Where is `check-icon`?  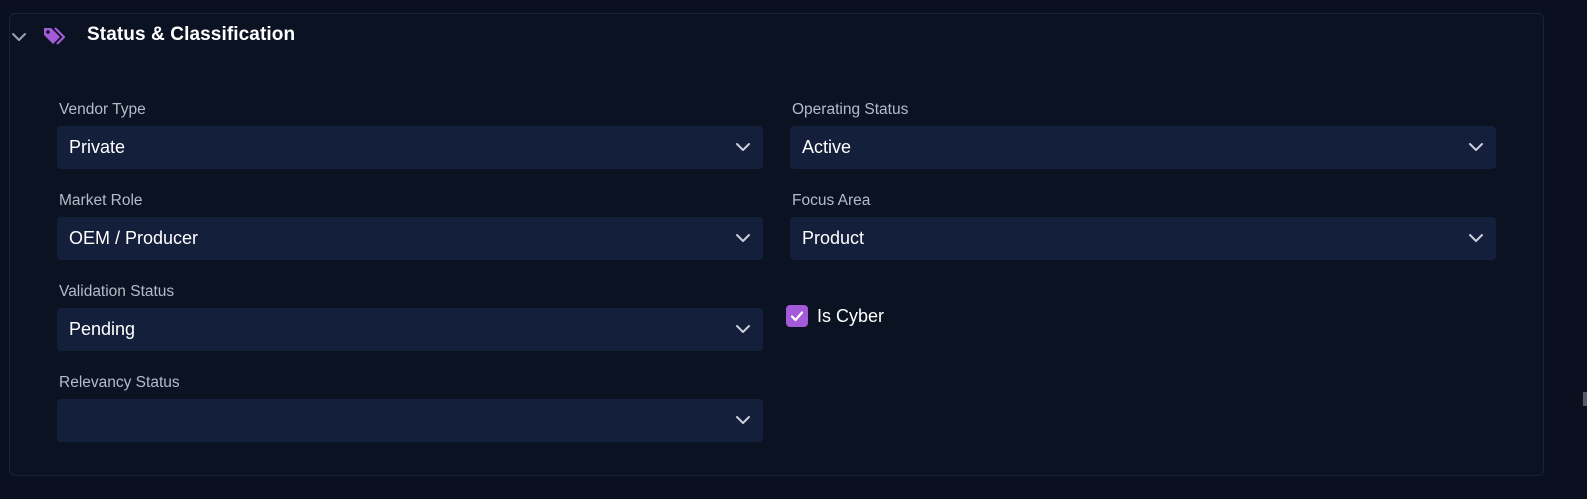 check-icon is located at coordinates (797, 316).